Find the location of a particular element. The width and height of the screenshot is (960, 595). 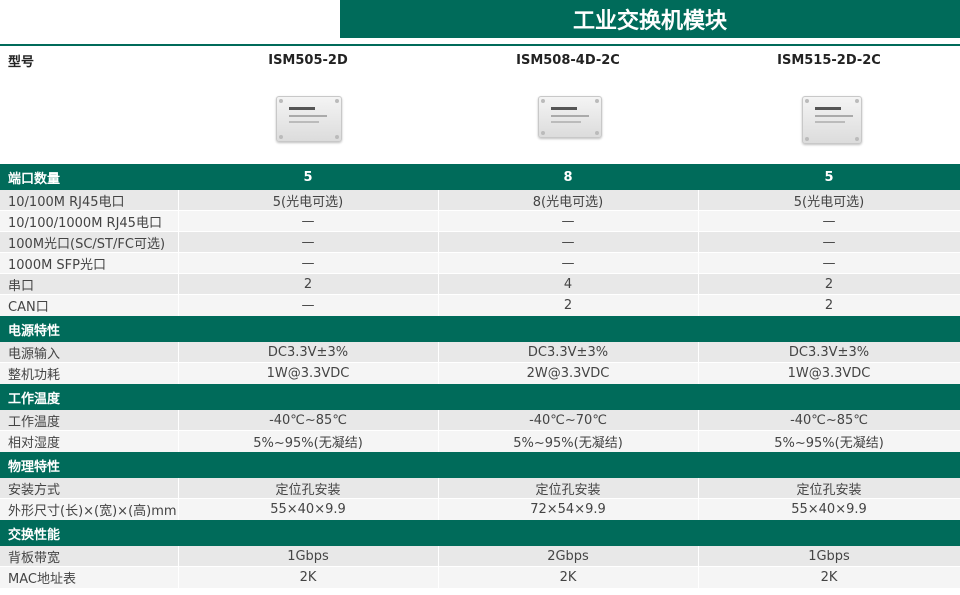

section-header: 交换性能 is located at coordinates (480, 533).